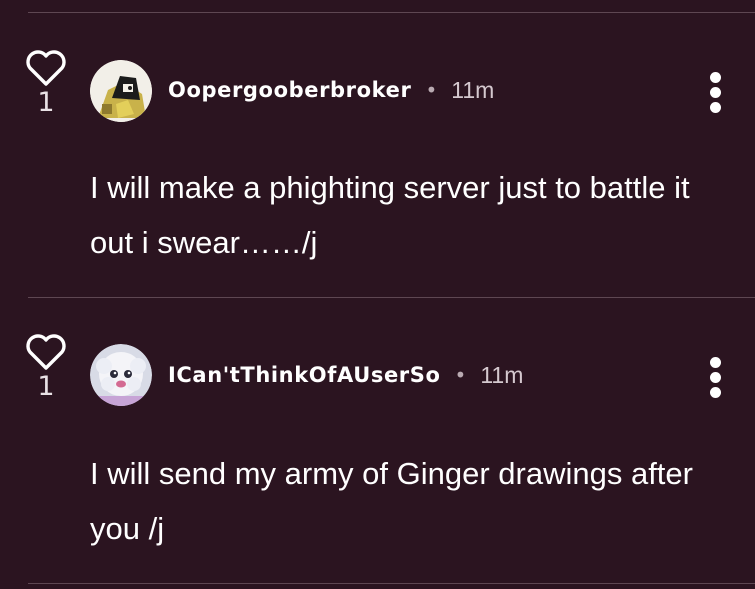 Image resolution: width=755 pixels, height=589 pixels. Describe the element at coordinates (391, 12) in the screenshot. I see `divider-top` at that location.